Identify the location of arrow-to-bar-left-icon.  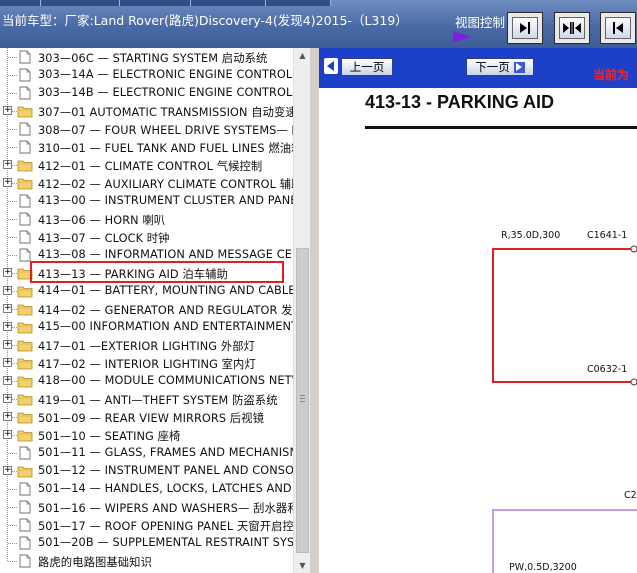
(618, 28).